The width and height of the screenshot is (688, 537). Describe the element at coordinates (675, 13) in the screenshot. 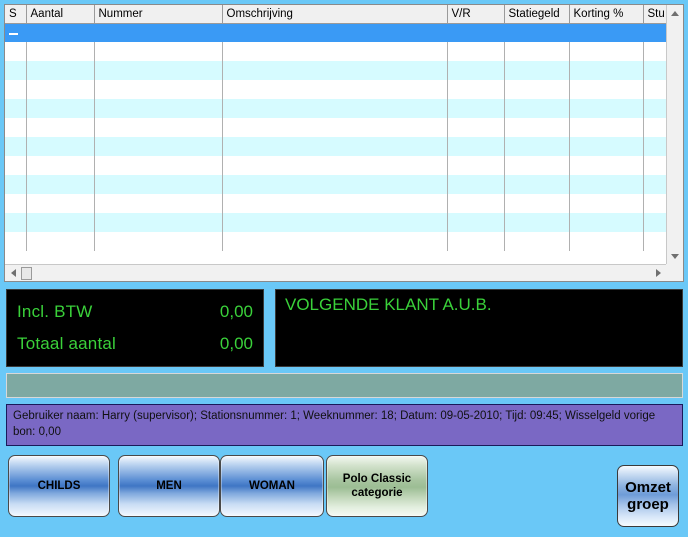

I see `scroll-up-button` at that location.